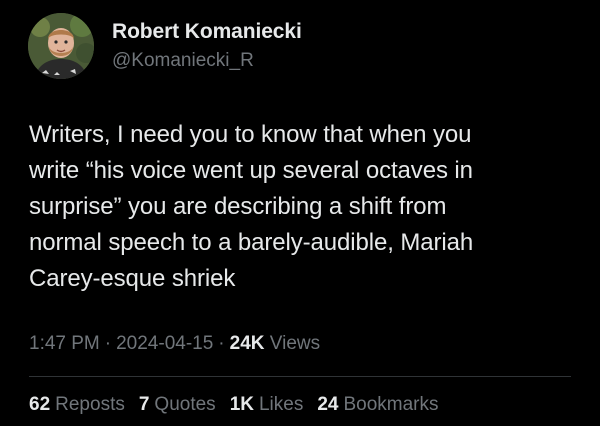  I want to click on quotes-count: 7, so click(144, 404).